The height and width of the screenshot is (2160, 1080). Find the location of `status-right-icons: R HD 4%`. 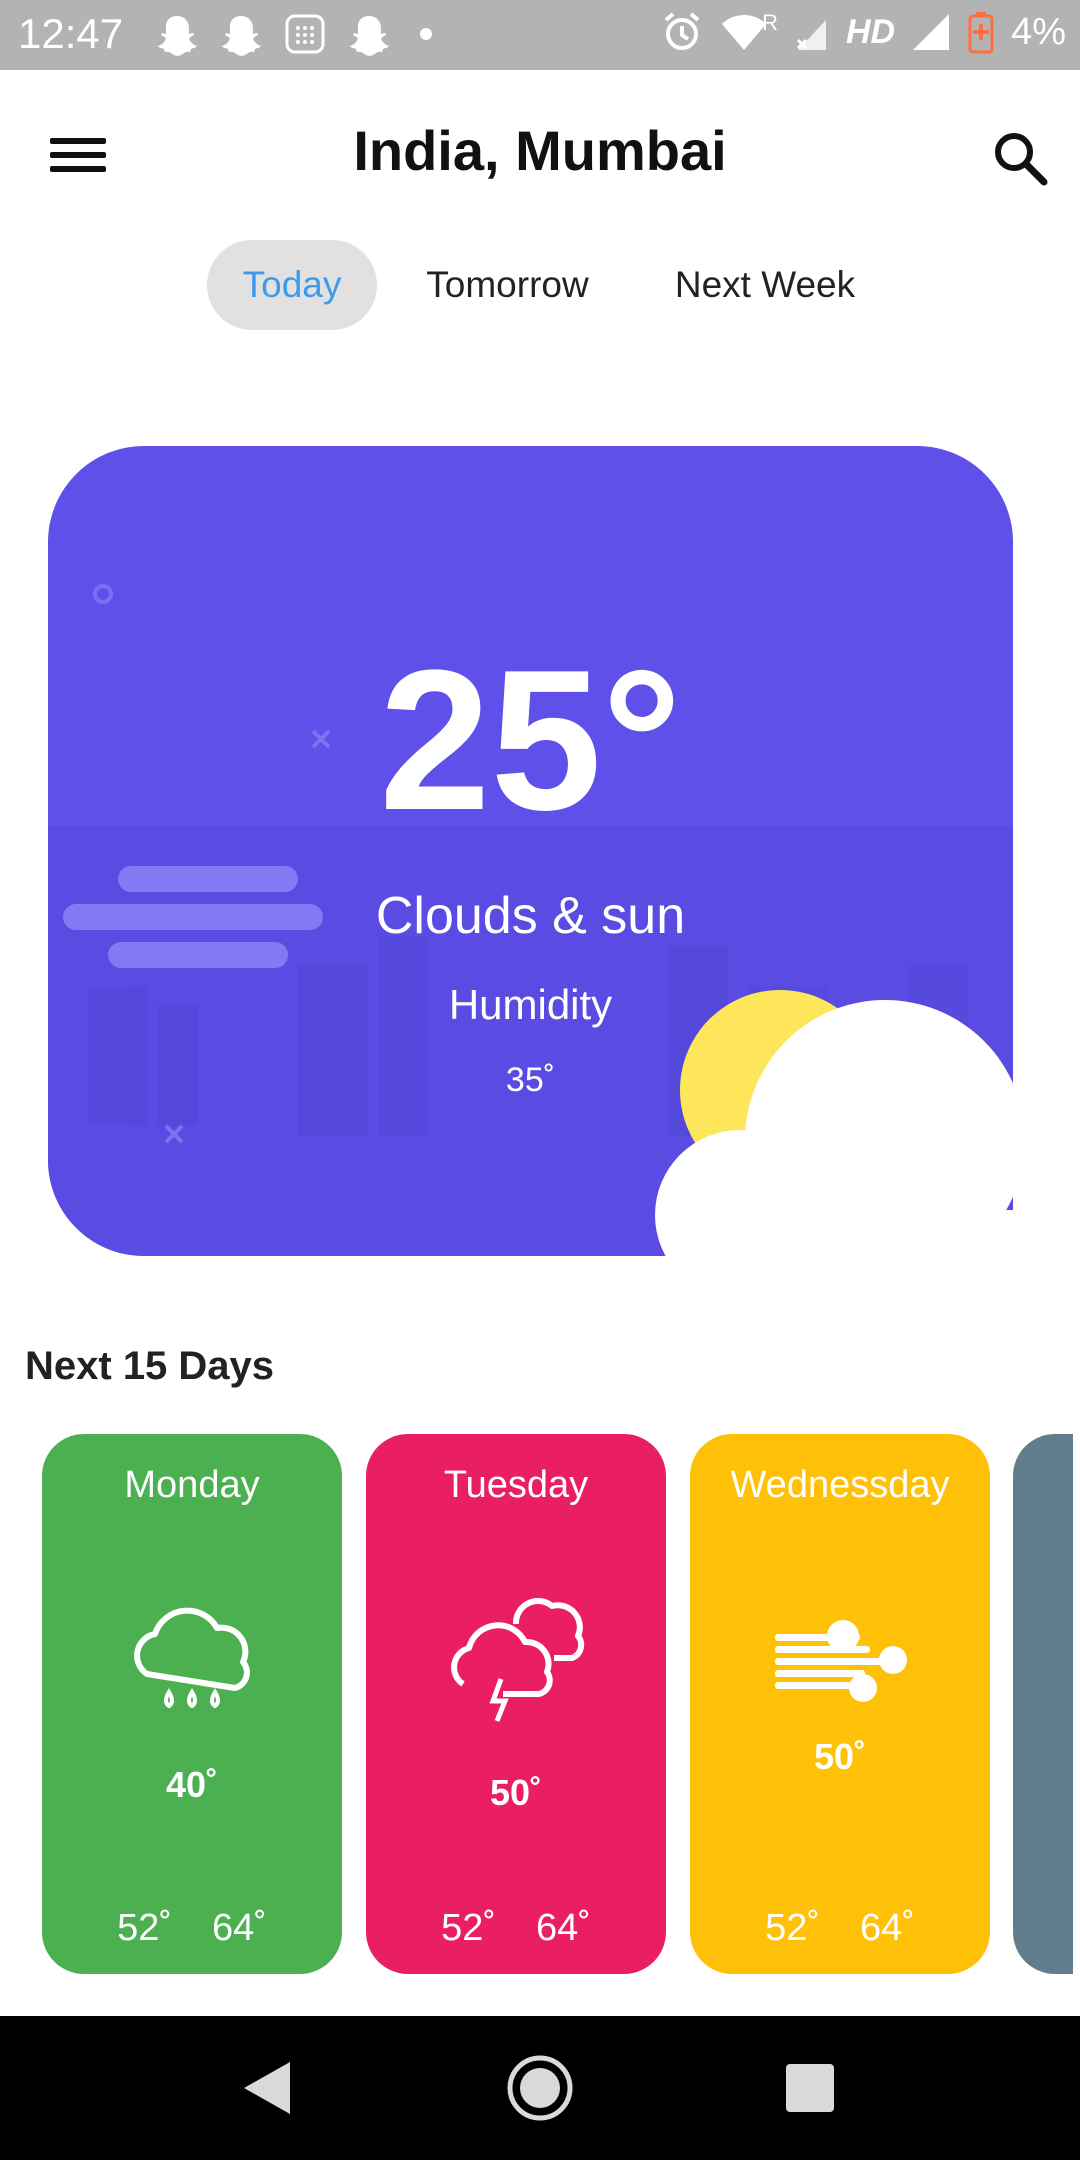

status-right-icons: R HD 4% is located at coordinates (863, 32).